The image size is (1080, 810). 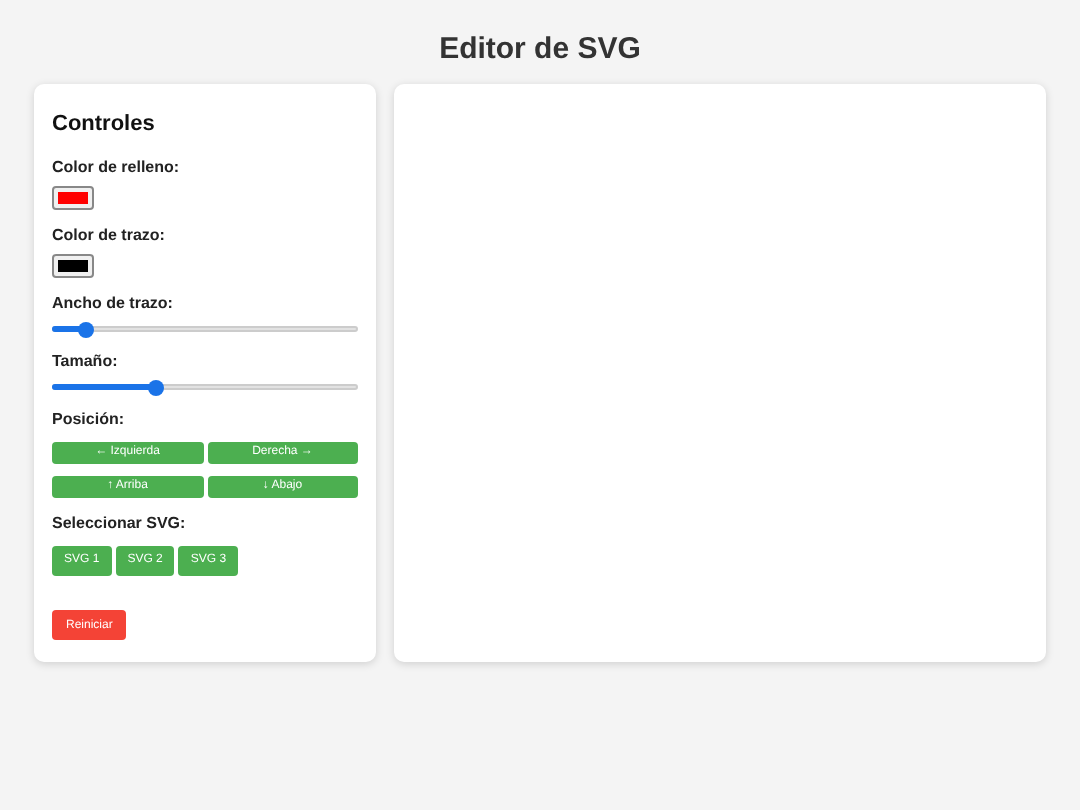 I want to click on field-label: Seleccionar SVG:, so click(x=120, y=523).